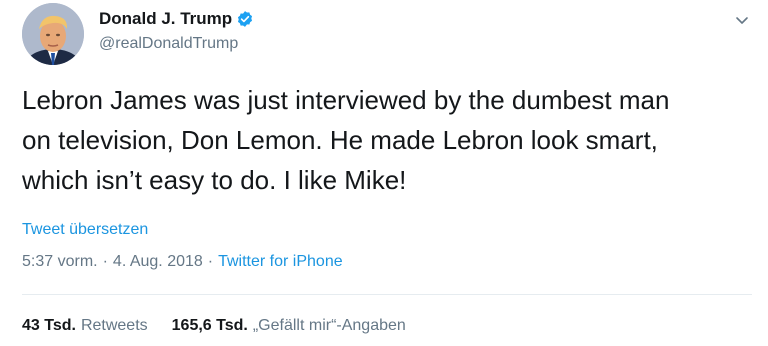 This screenshot has height=346, width=768. What do you see at coordinates (329, 325) in the screenshot?
I see `likes-label: „Gefällt mir“-Angaben` at bounding box center [329, 325].